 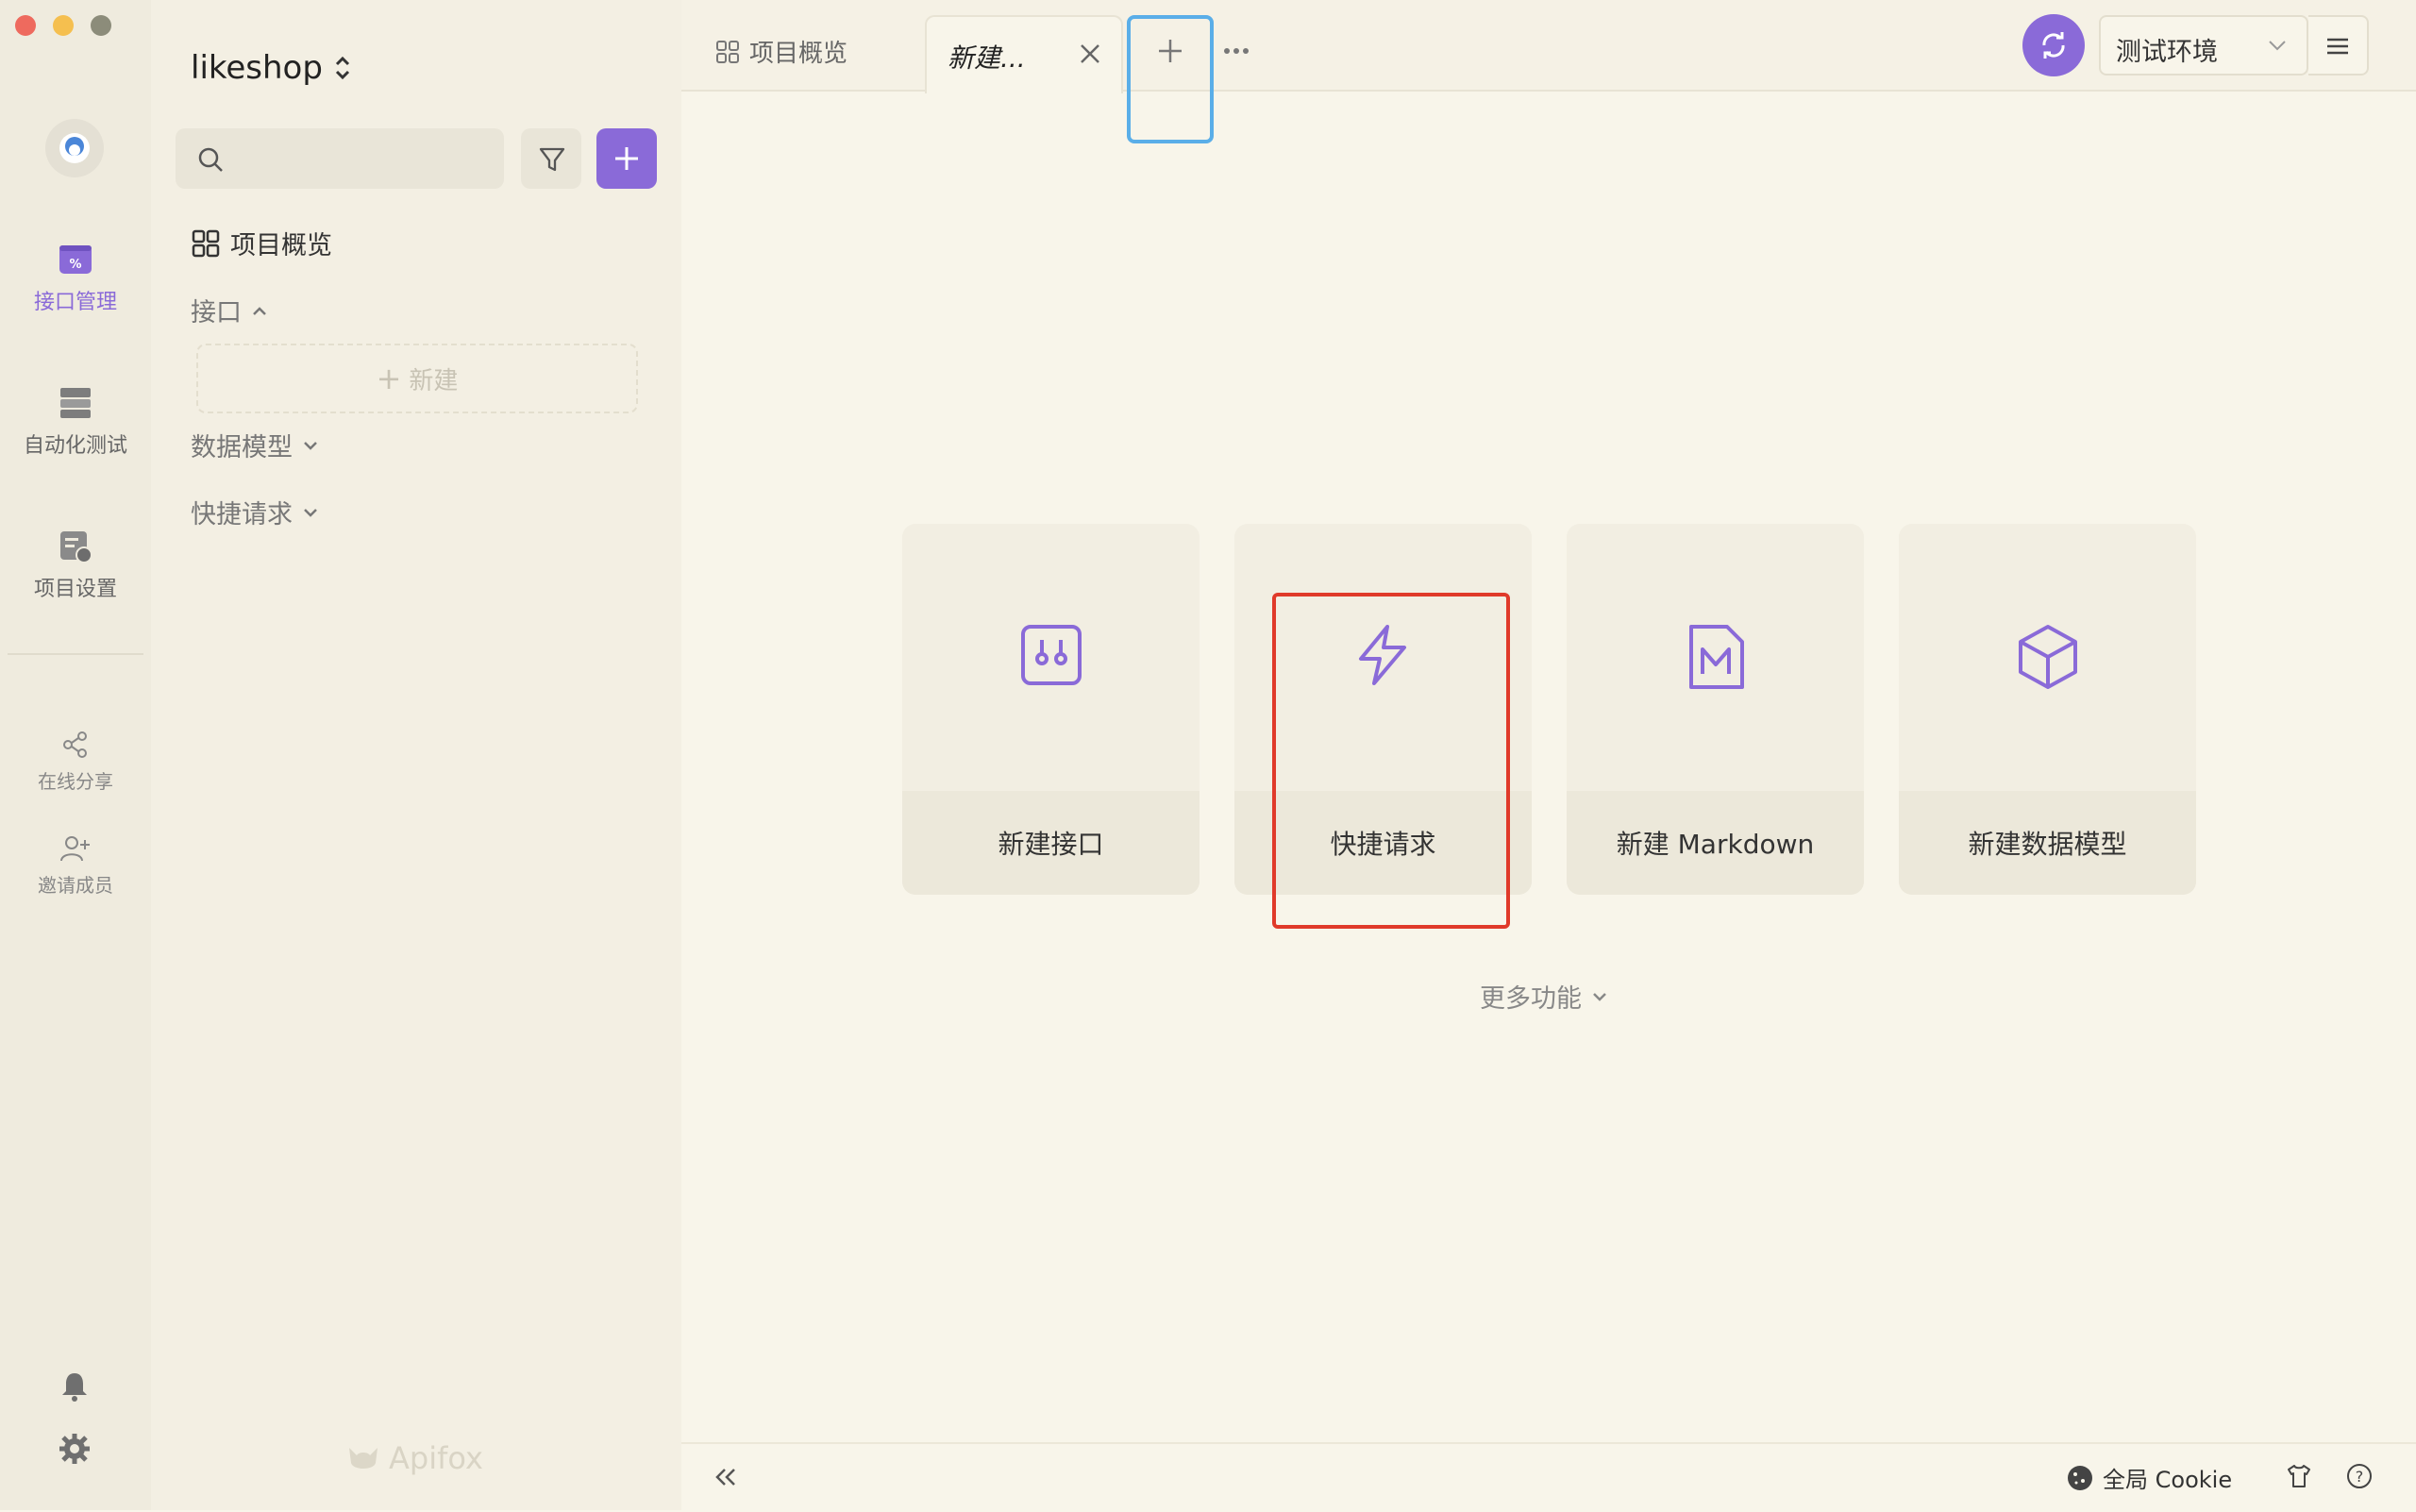 I want to click on sidebar-item-label: 项目概览, so click(x=281, y=245).